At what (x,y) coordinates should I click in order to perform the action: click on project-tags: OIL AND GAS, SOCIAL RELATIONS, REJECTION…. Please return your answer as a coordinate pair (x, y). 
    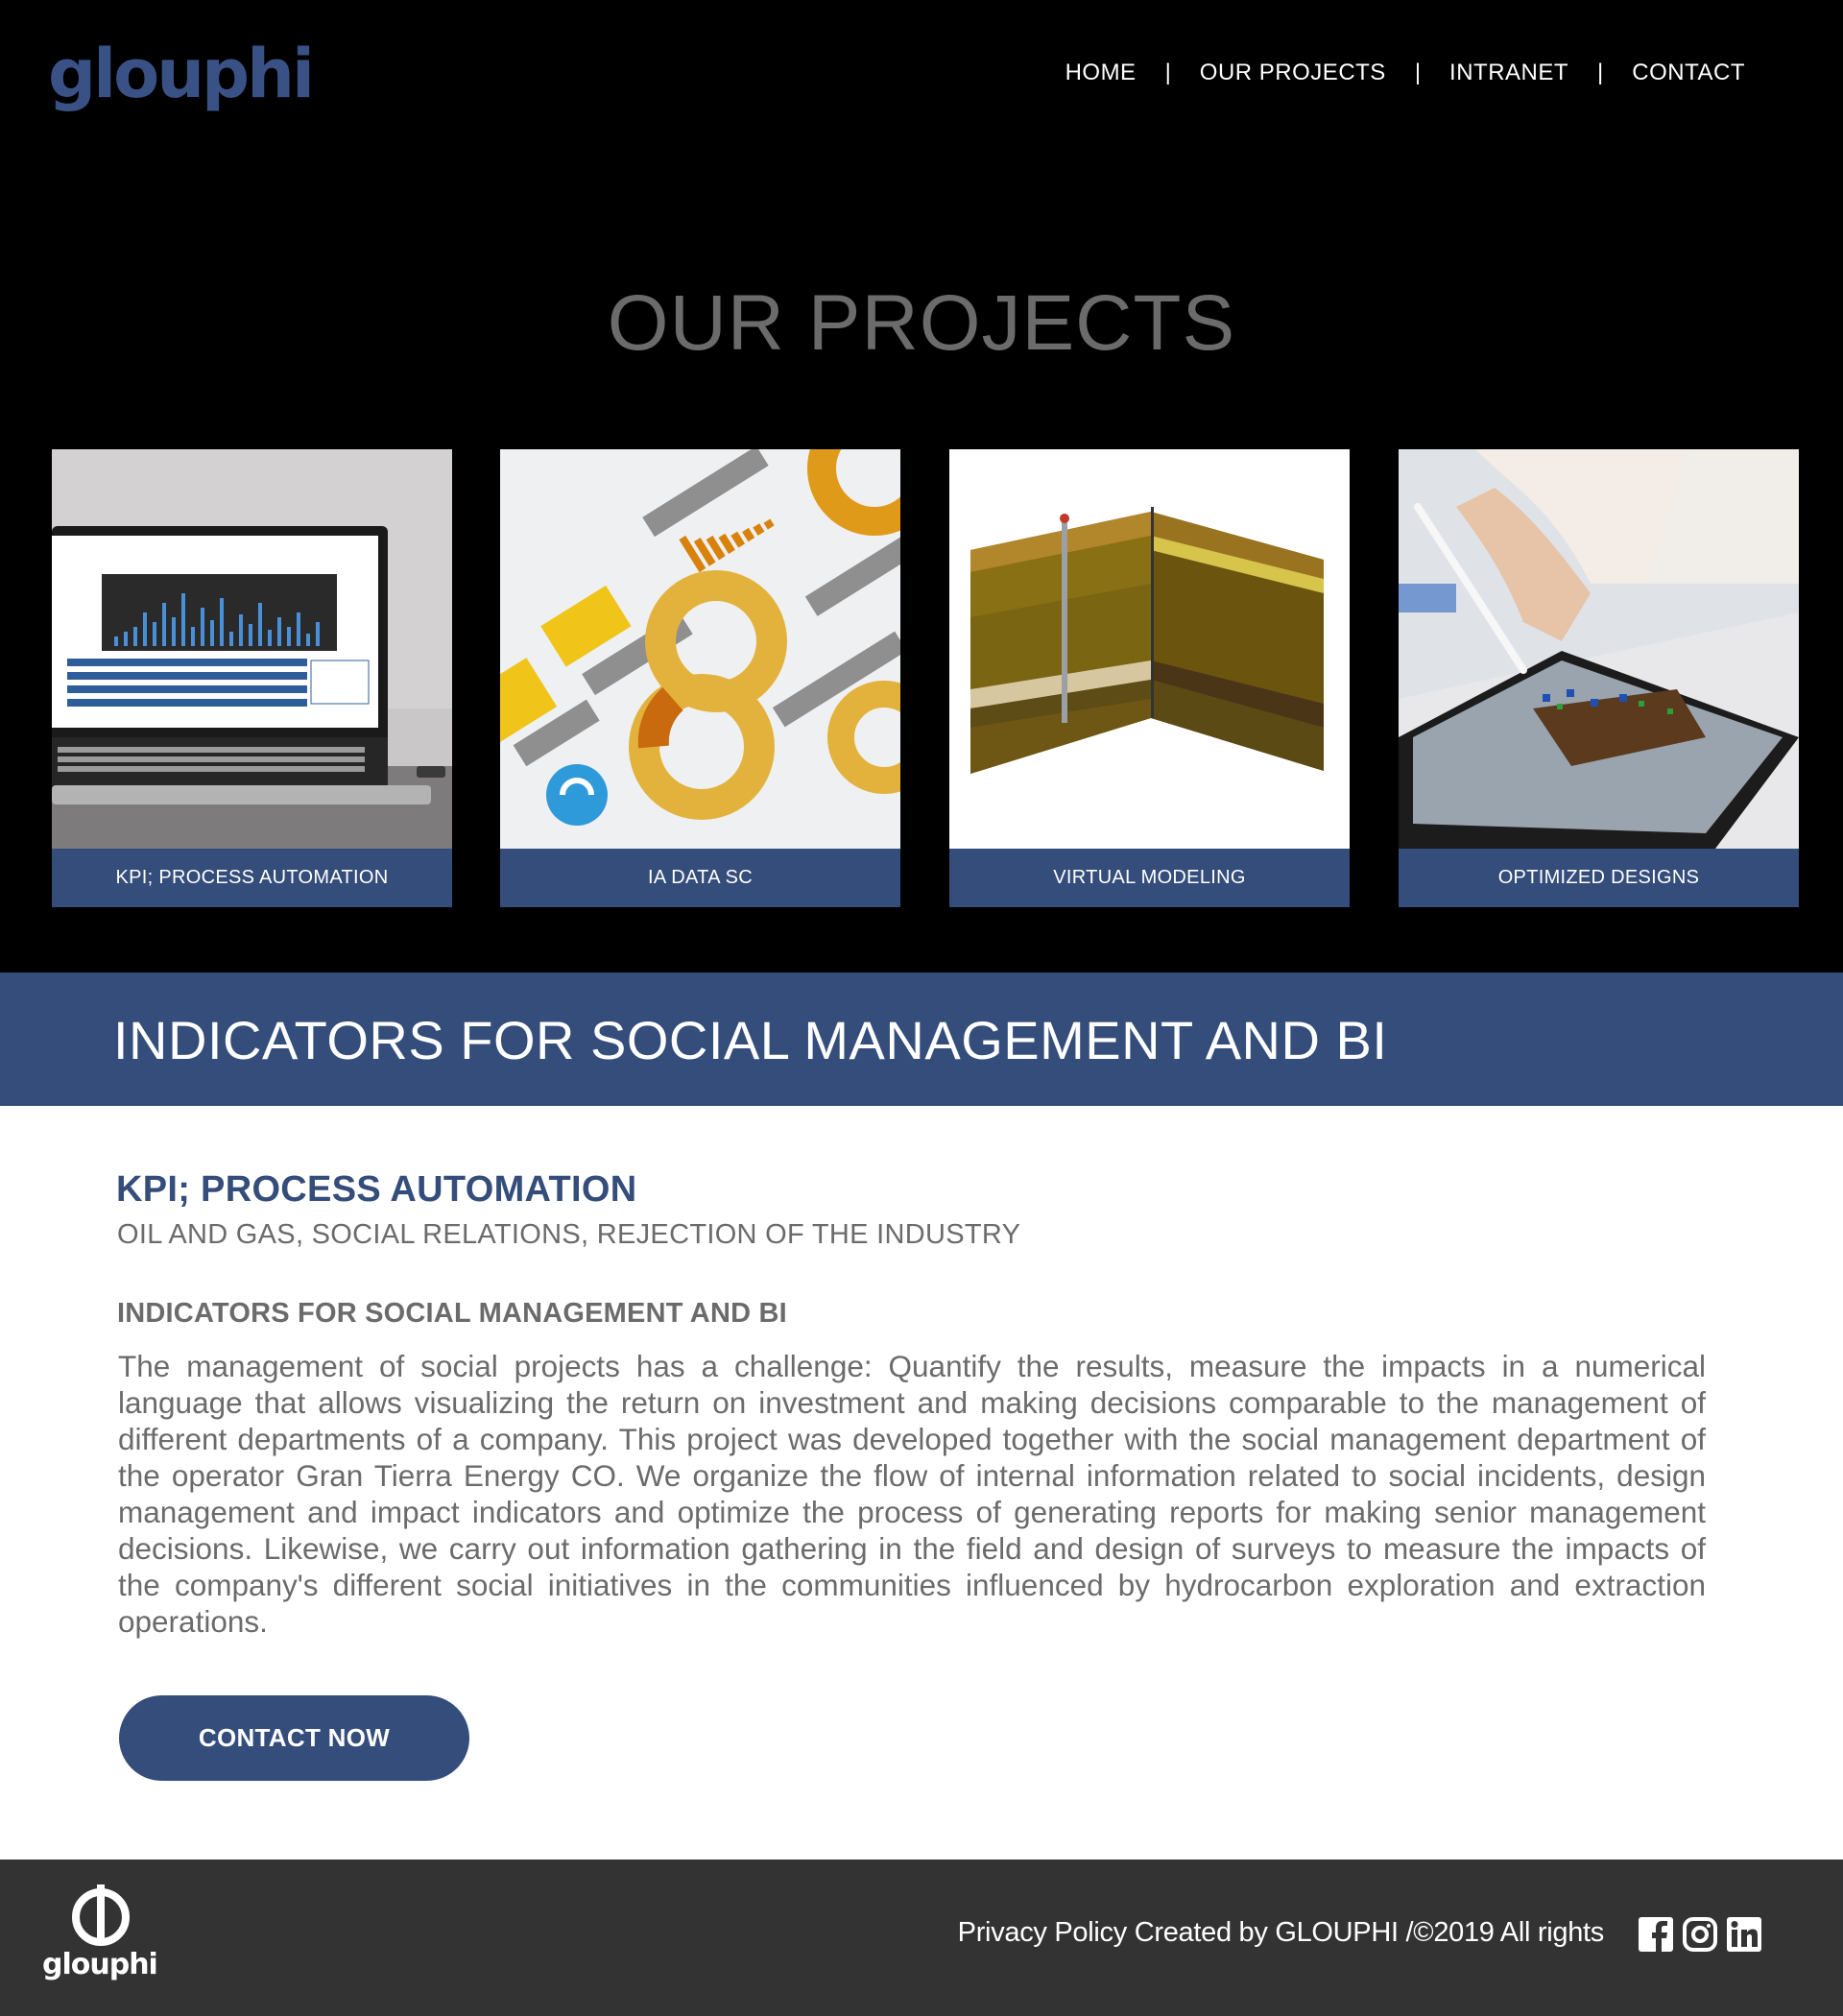
    Looking at the image, I should click on (569, 1234).